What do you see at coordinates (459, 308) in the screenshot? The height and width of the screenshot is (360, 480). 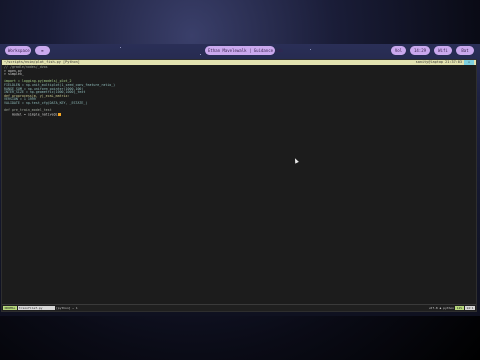 I see `scroll-percent: 12%` at bounding box center [459, 308].